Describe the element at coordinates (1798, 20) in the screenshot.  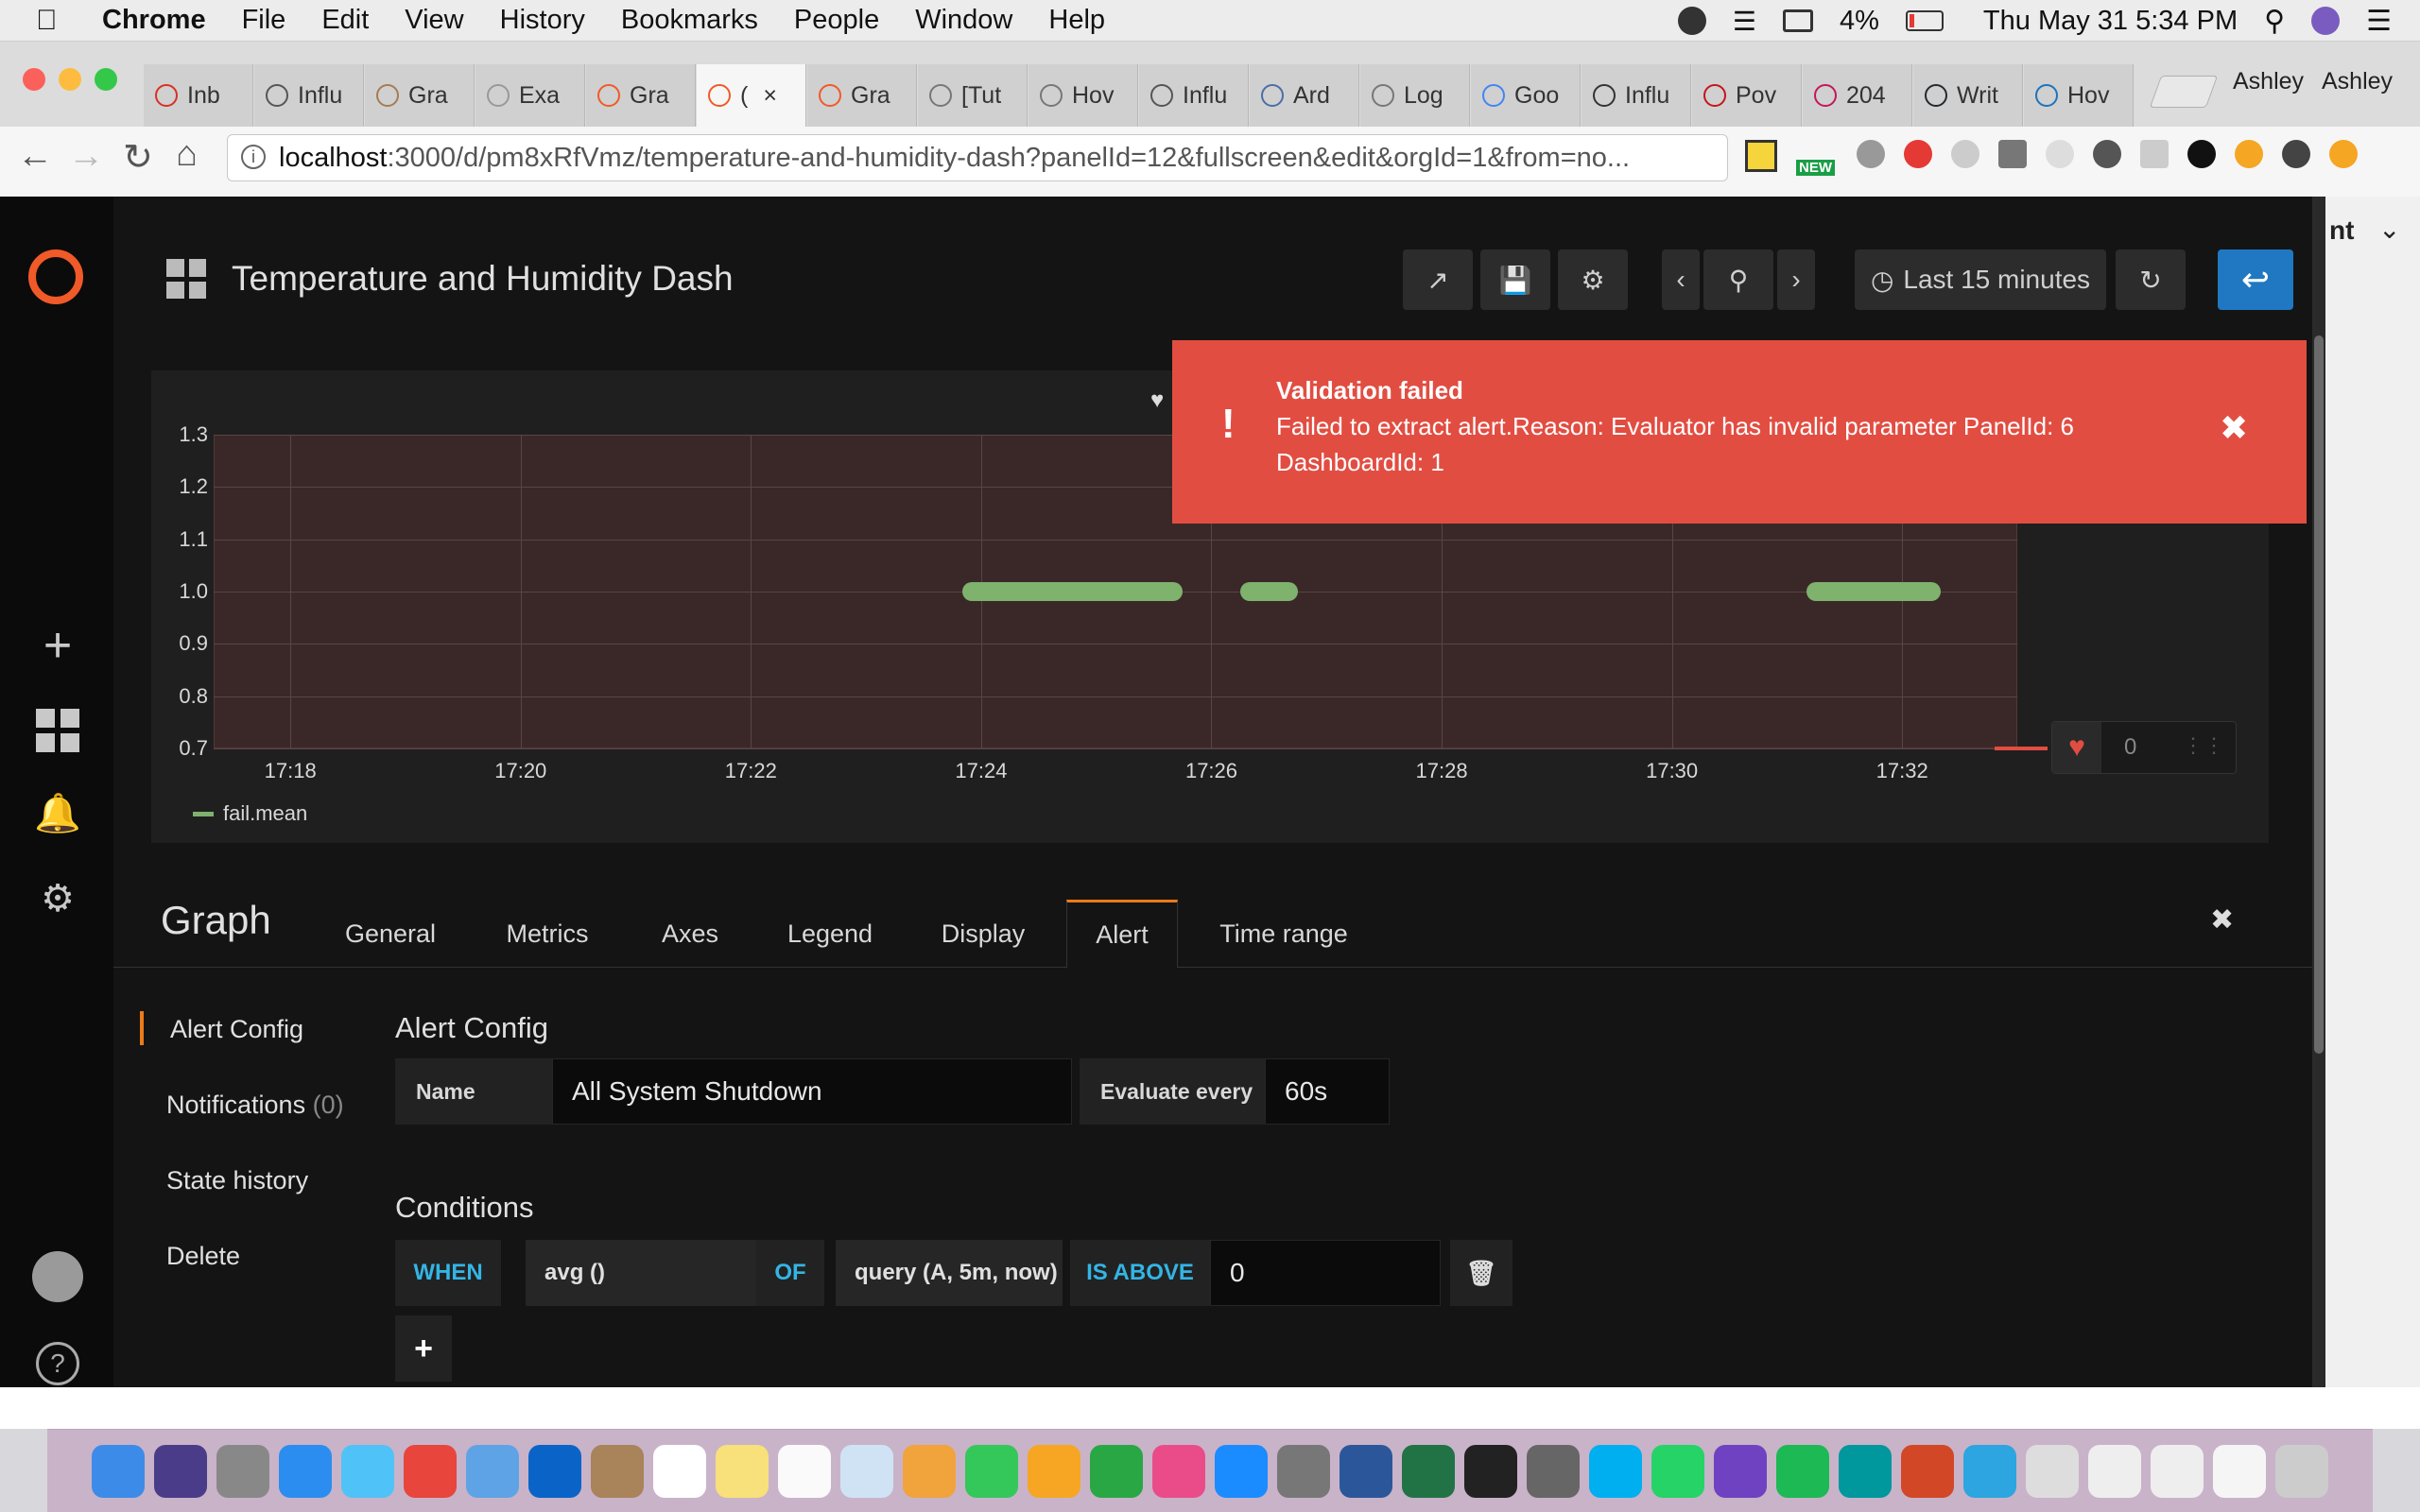
I see `airplay-icon` at that location.